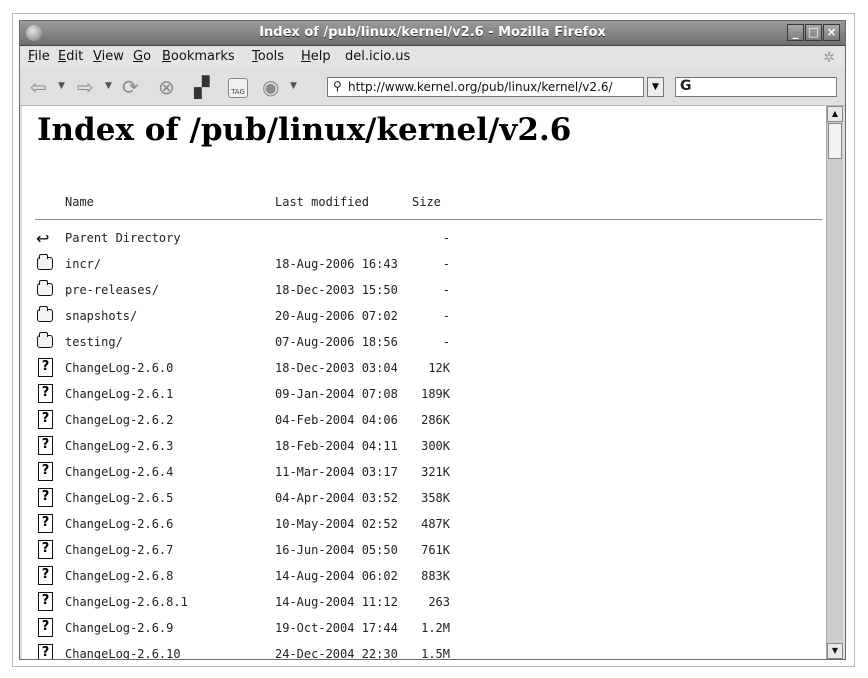 Image resolution: width=868 pixels, height=678 pixels. What do you see at coordinates (201, 87) in the screenshot?
I see `home-icon: ▞` at bounding box center [201, 87].